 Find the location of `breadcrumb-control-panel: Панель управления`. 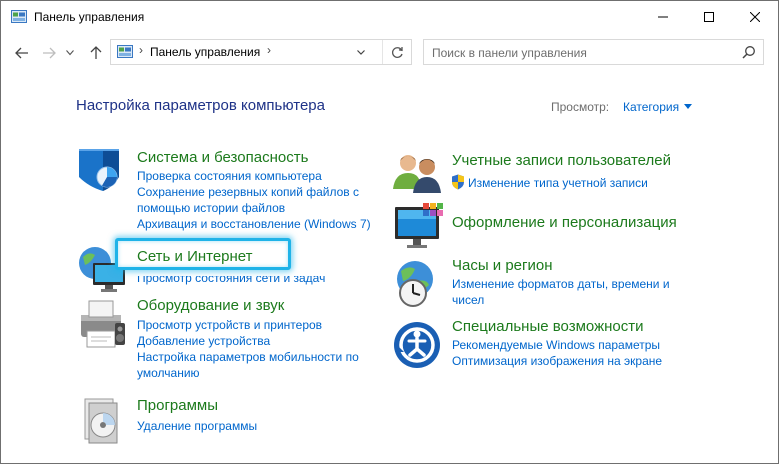

breadcrumb-control-panel: Панель управления is located at coordinates (205, 52).